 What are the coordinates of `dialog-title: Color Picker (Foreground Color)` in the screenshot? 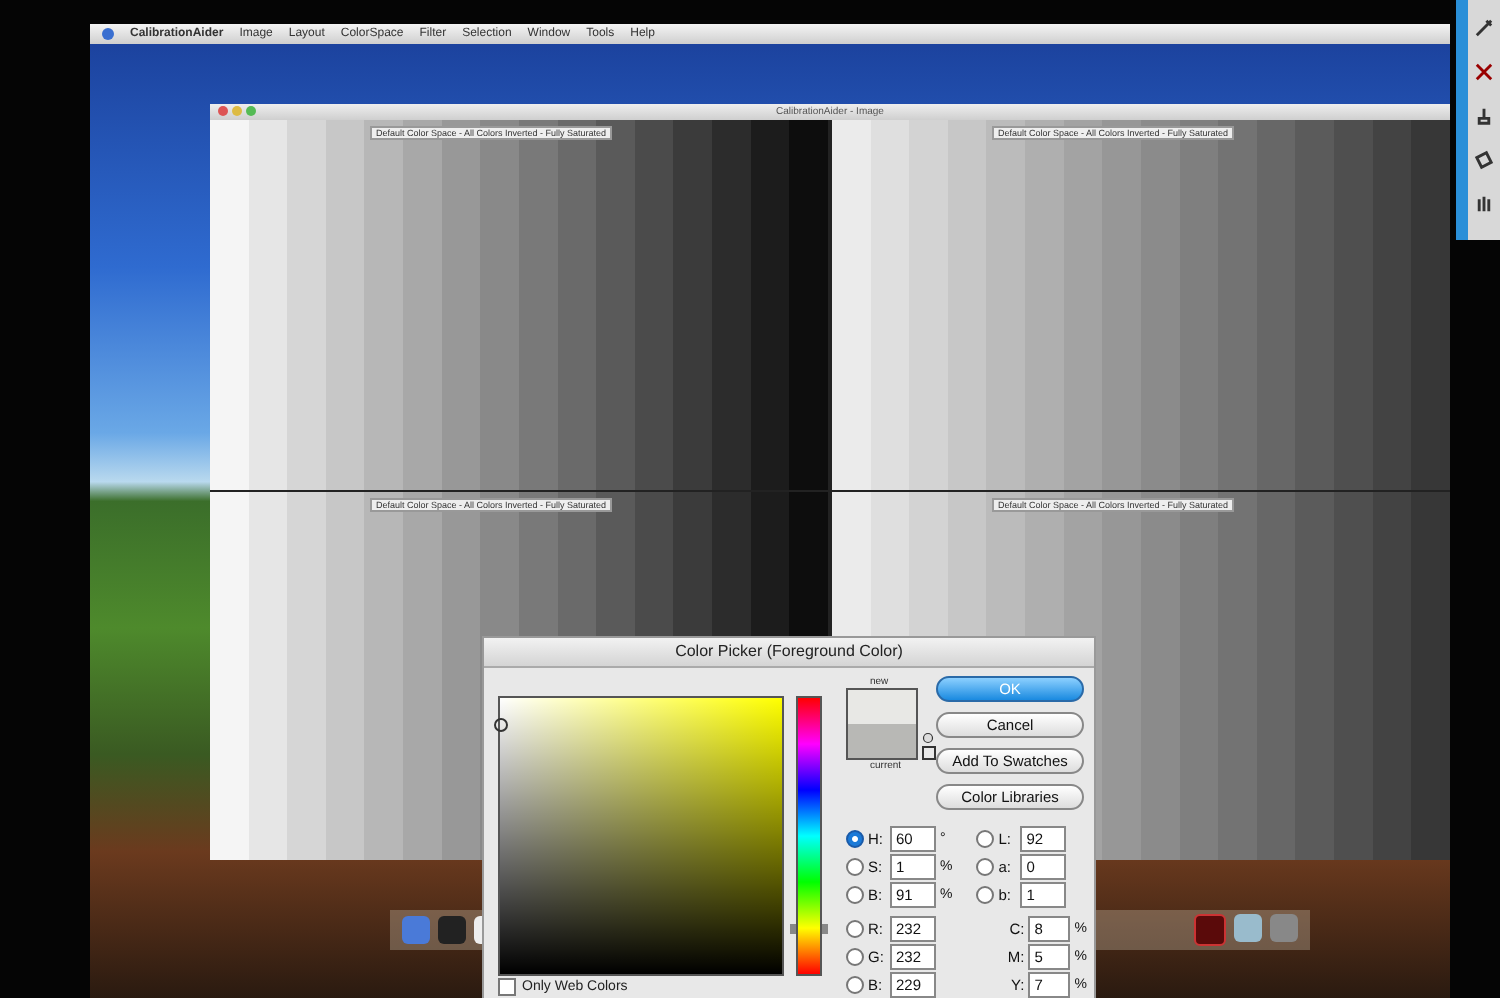 It's located at (789, 653).